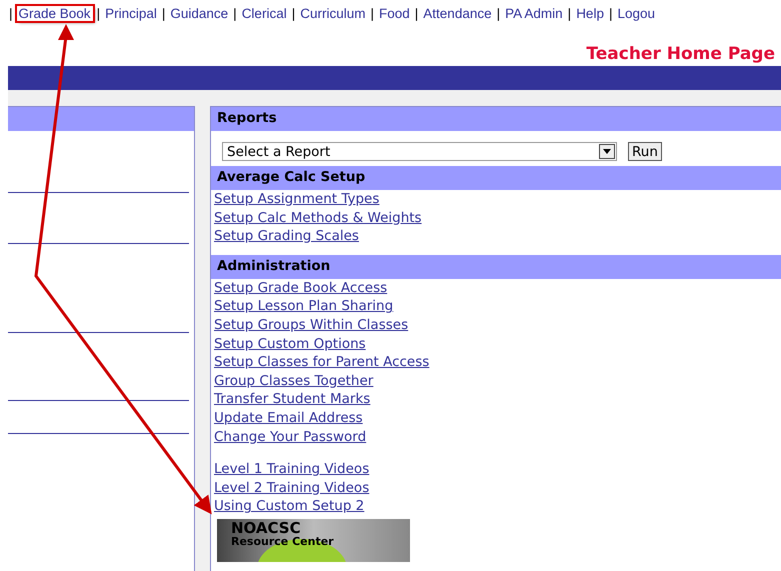  I want to click on training-link: Level 1 Training Videos, so click(292, 469).